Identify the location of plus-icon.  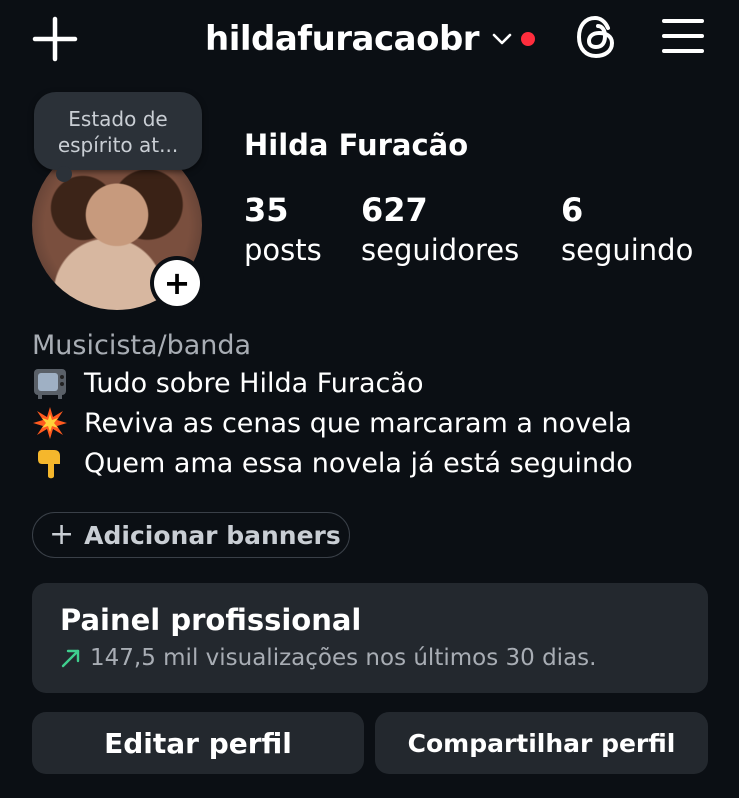
(55, 39).